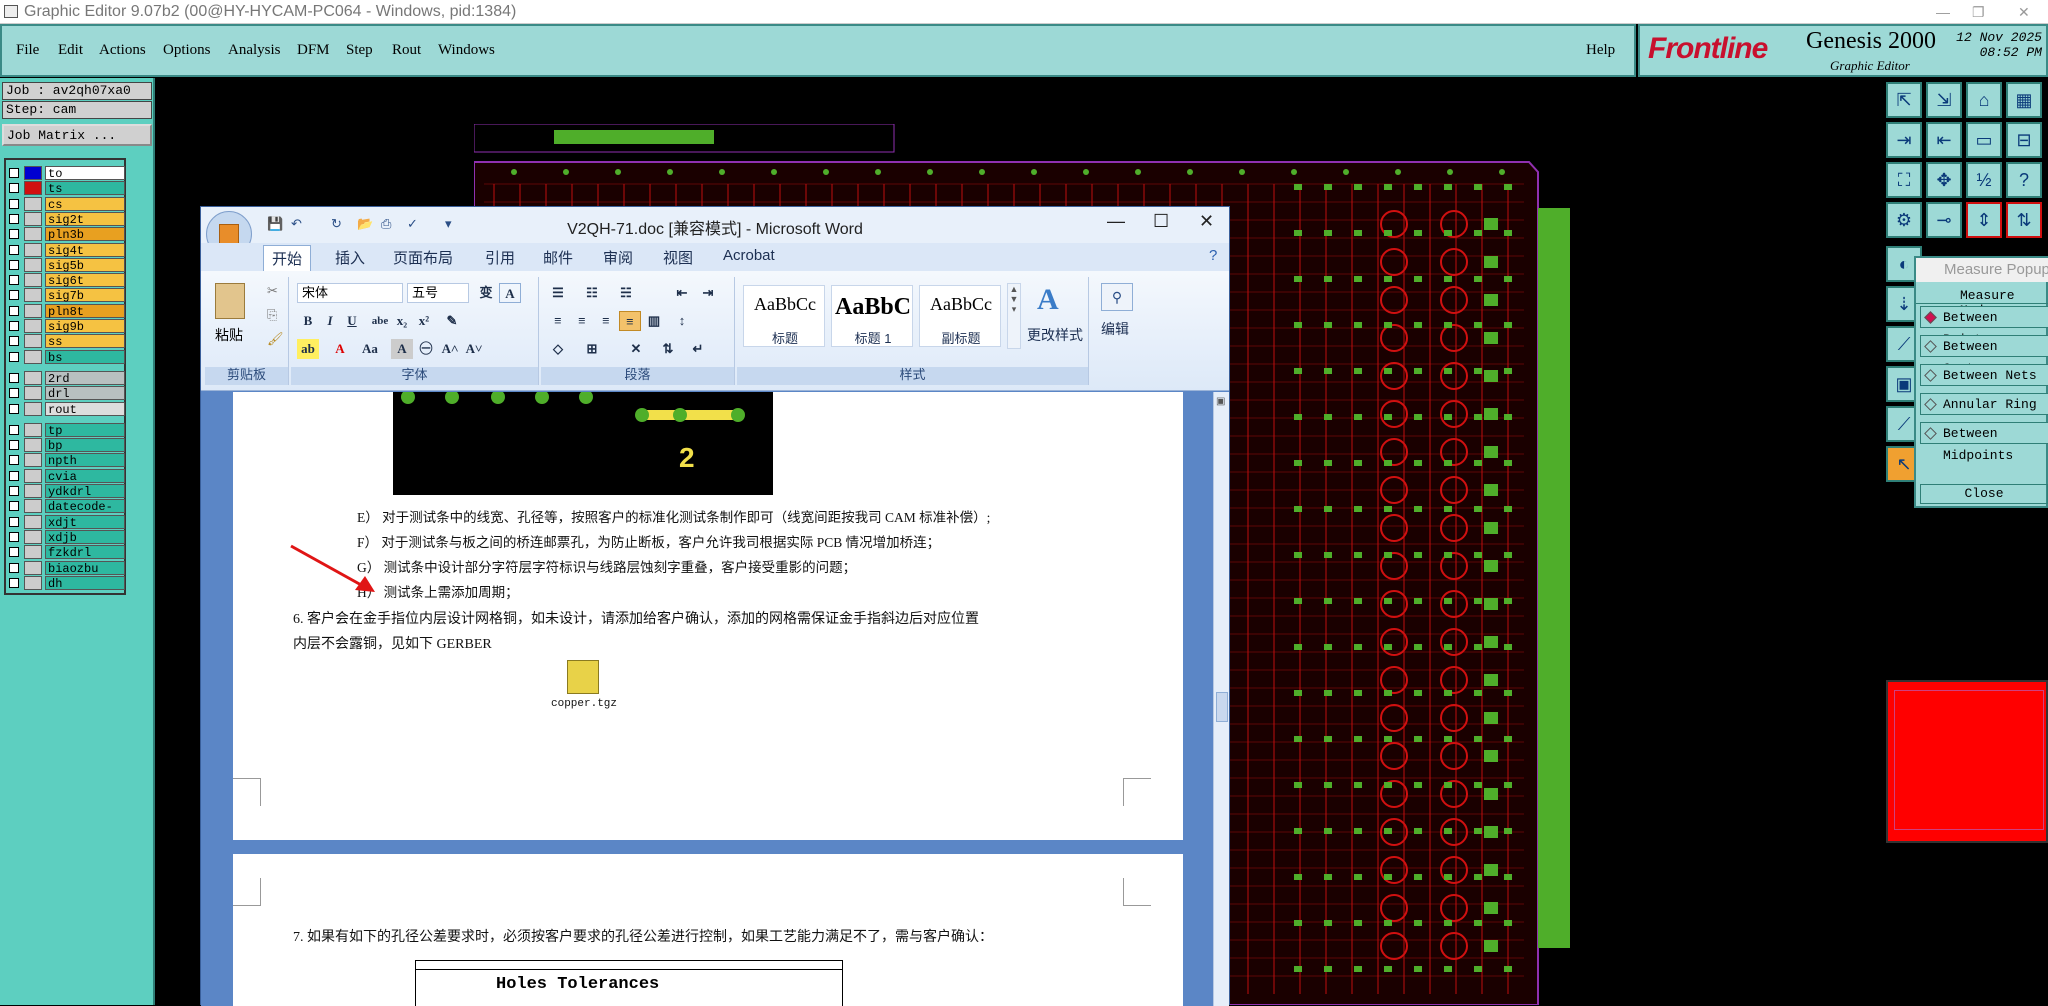  I want to click on layer-row: sig4t, so click(67, 250).